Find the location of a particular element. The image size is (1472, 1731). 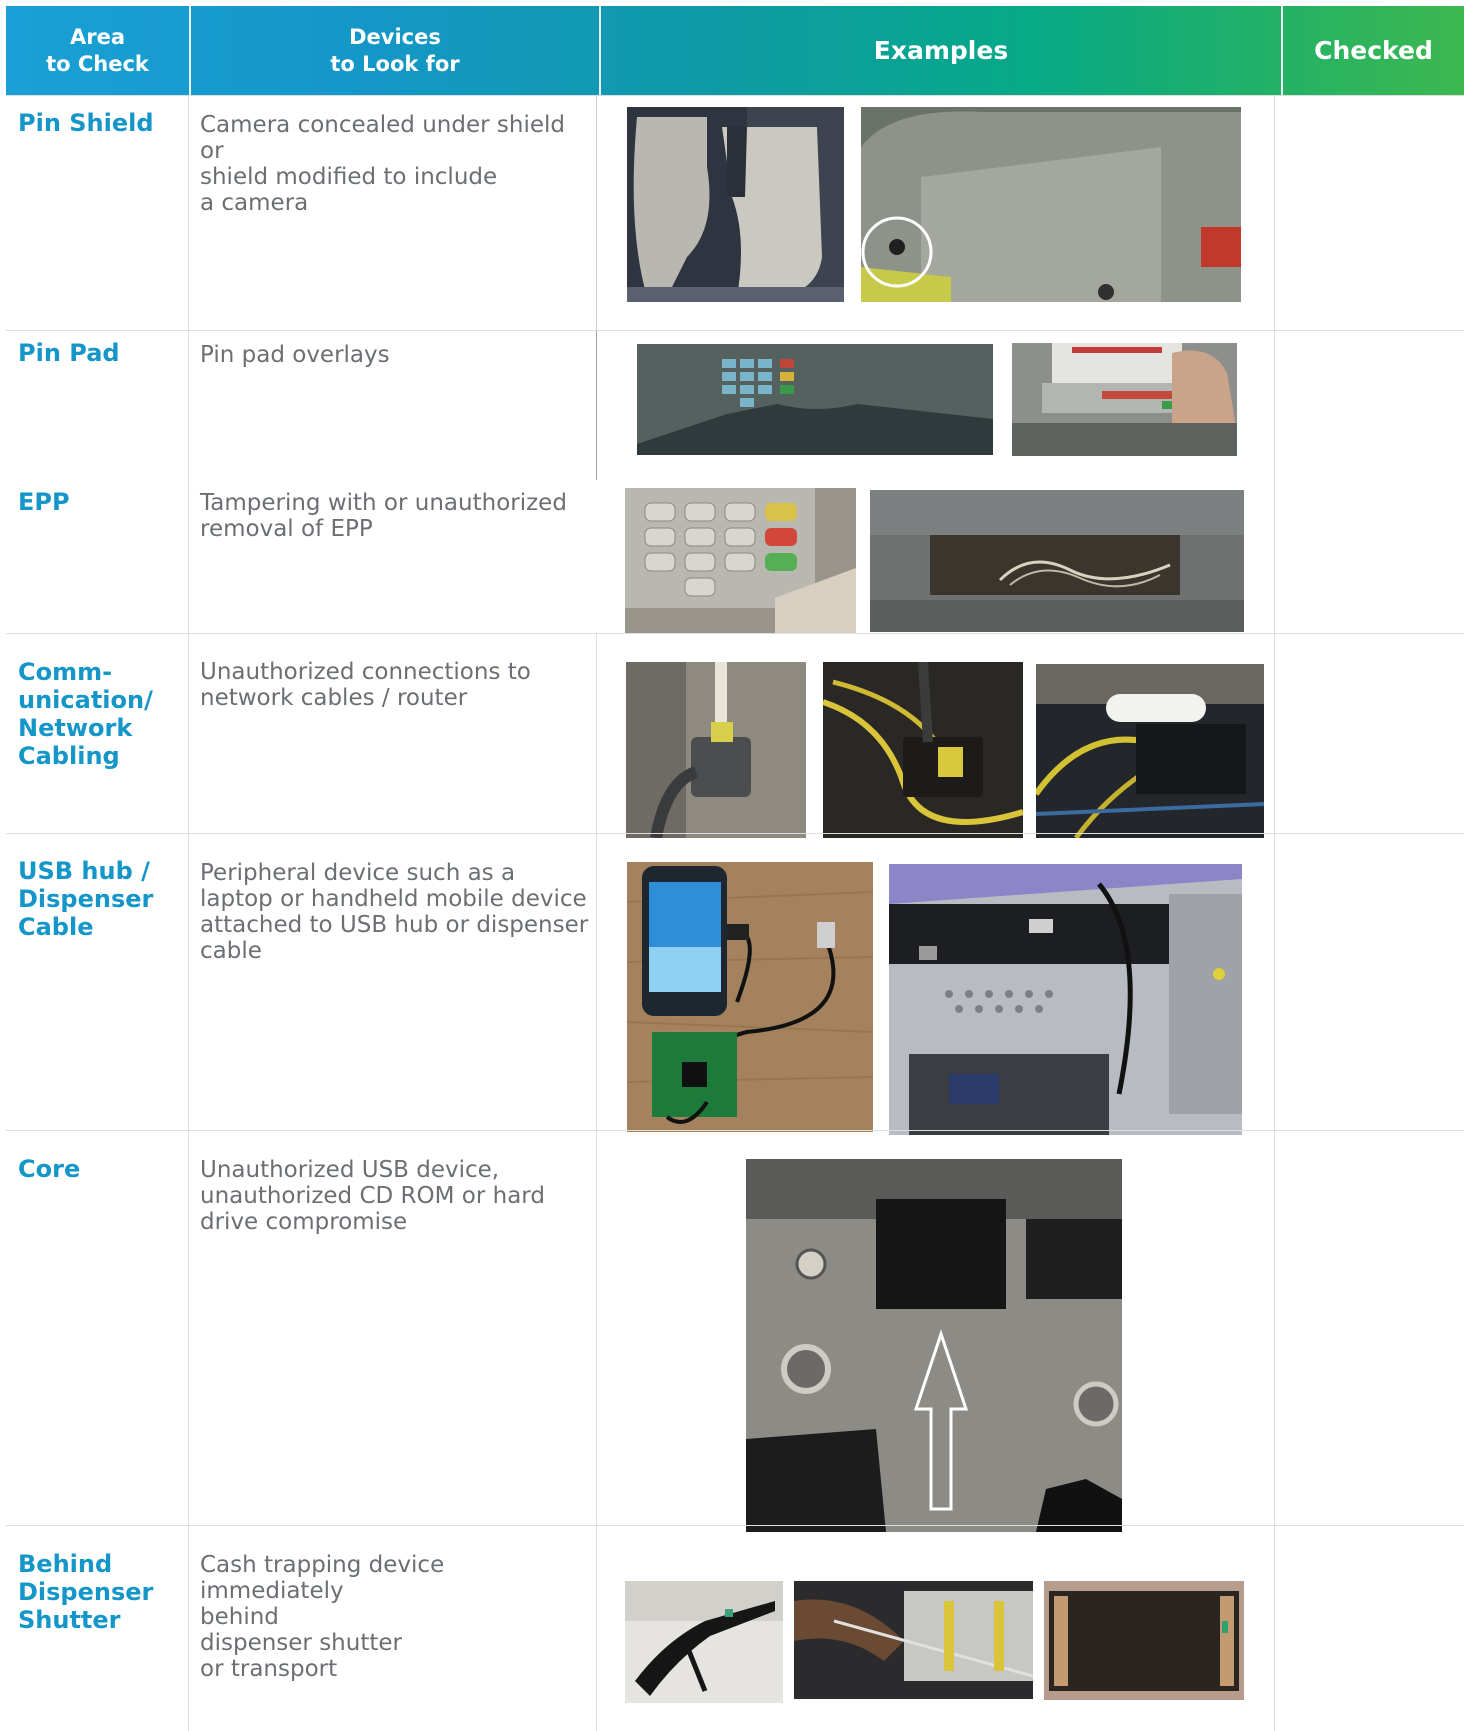

header-devices-to-look-for: Devices to Look for is located at coordinates (395, 50).